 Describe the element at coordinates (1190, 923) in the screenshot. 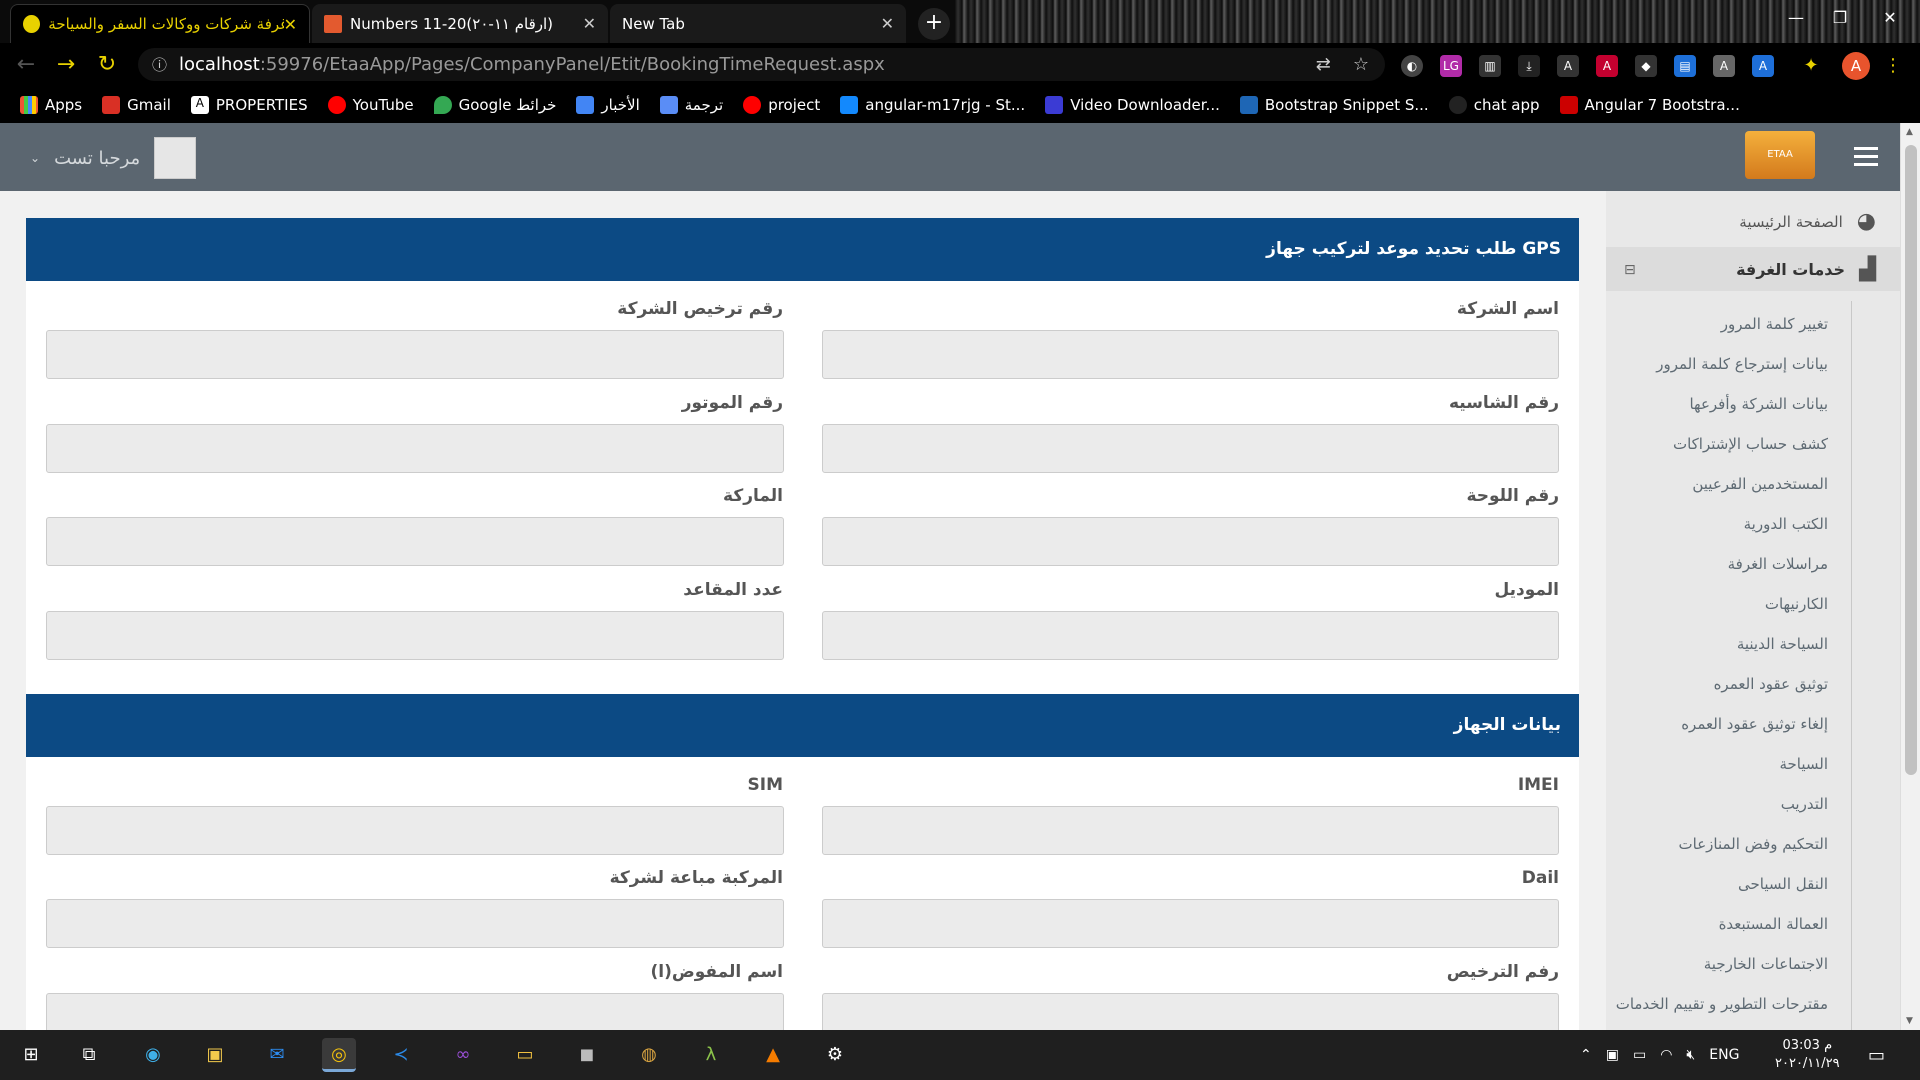

I see `input-dail` at that location.